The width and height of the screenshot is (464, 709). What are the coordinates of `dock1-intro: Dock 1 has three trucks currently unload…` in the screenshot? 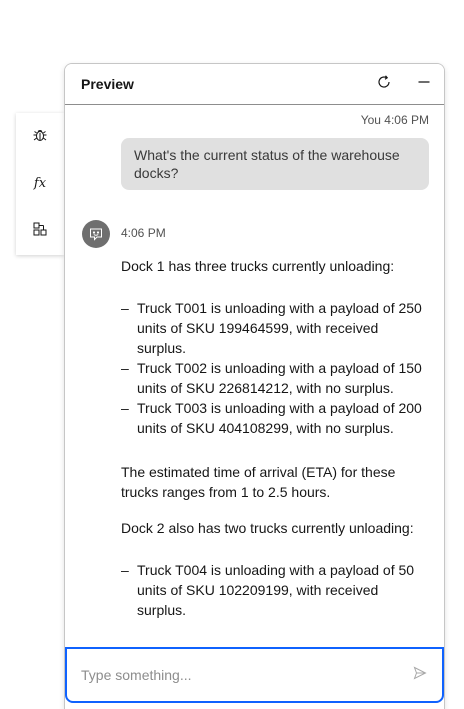 It's located at (258, 266).